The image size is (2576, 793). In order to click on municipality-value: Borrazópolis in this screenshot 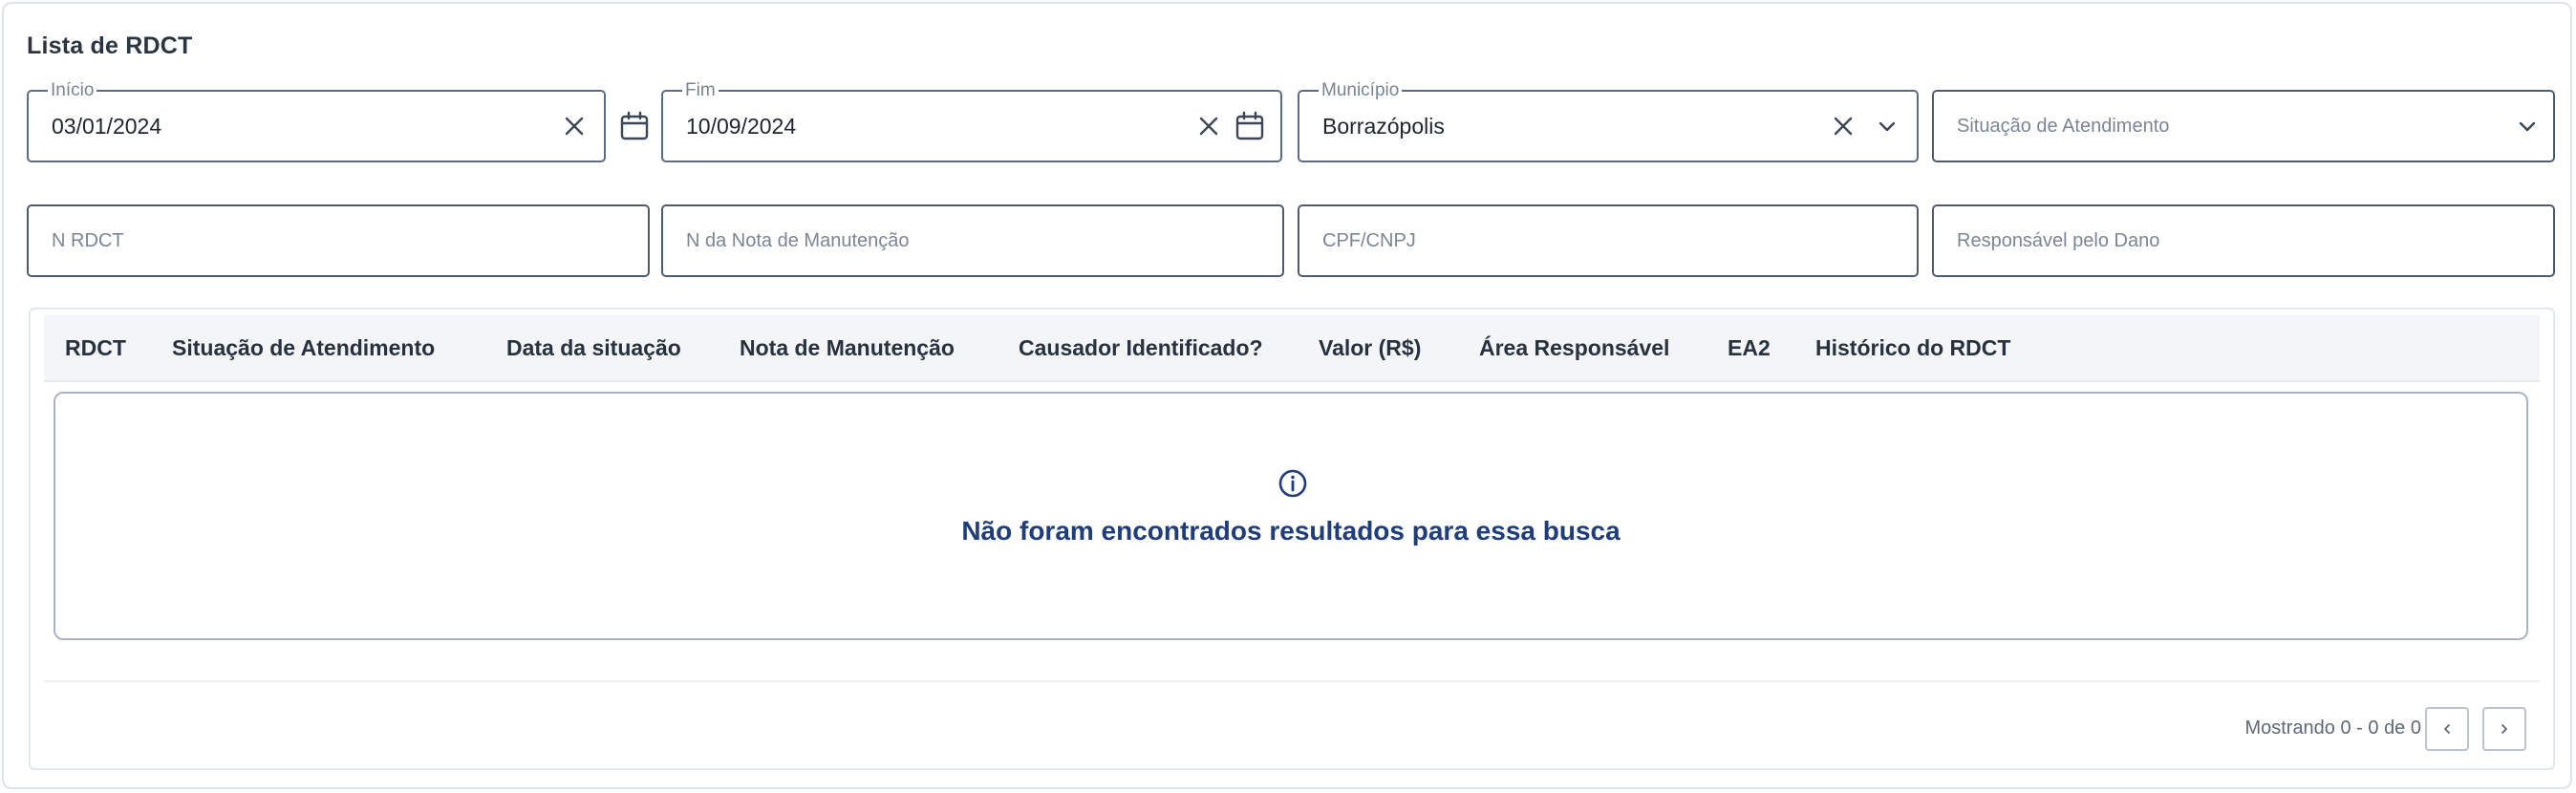, I will do `click(1383, 126)`.